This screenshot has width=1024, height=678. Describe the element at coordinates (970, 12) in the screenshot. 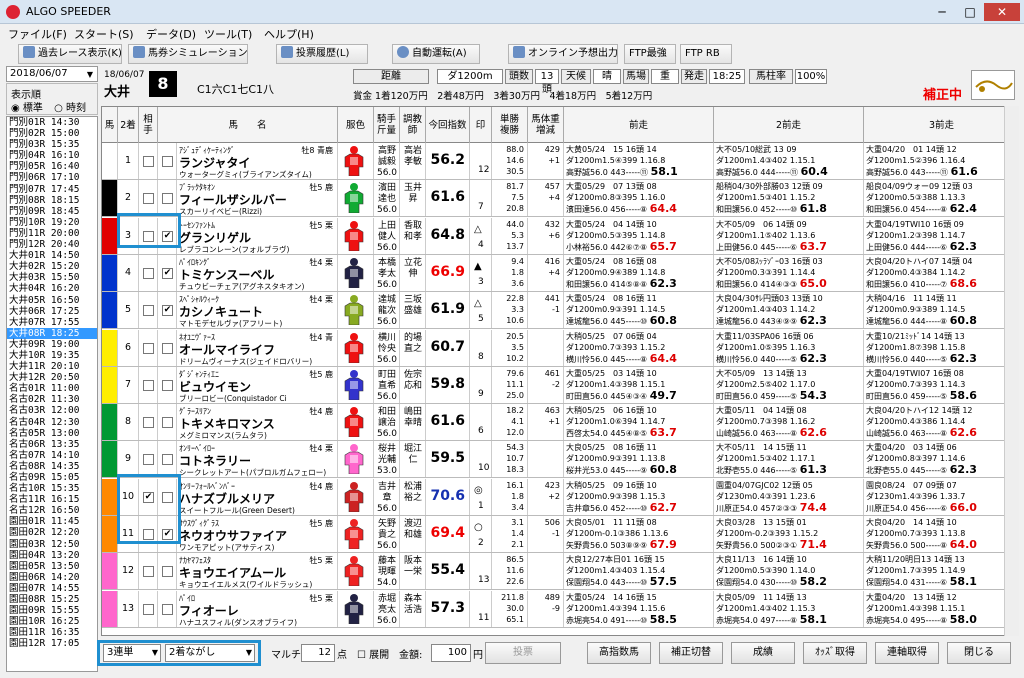

I see `maximize-button: □` at that location.